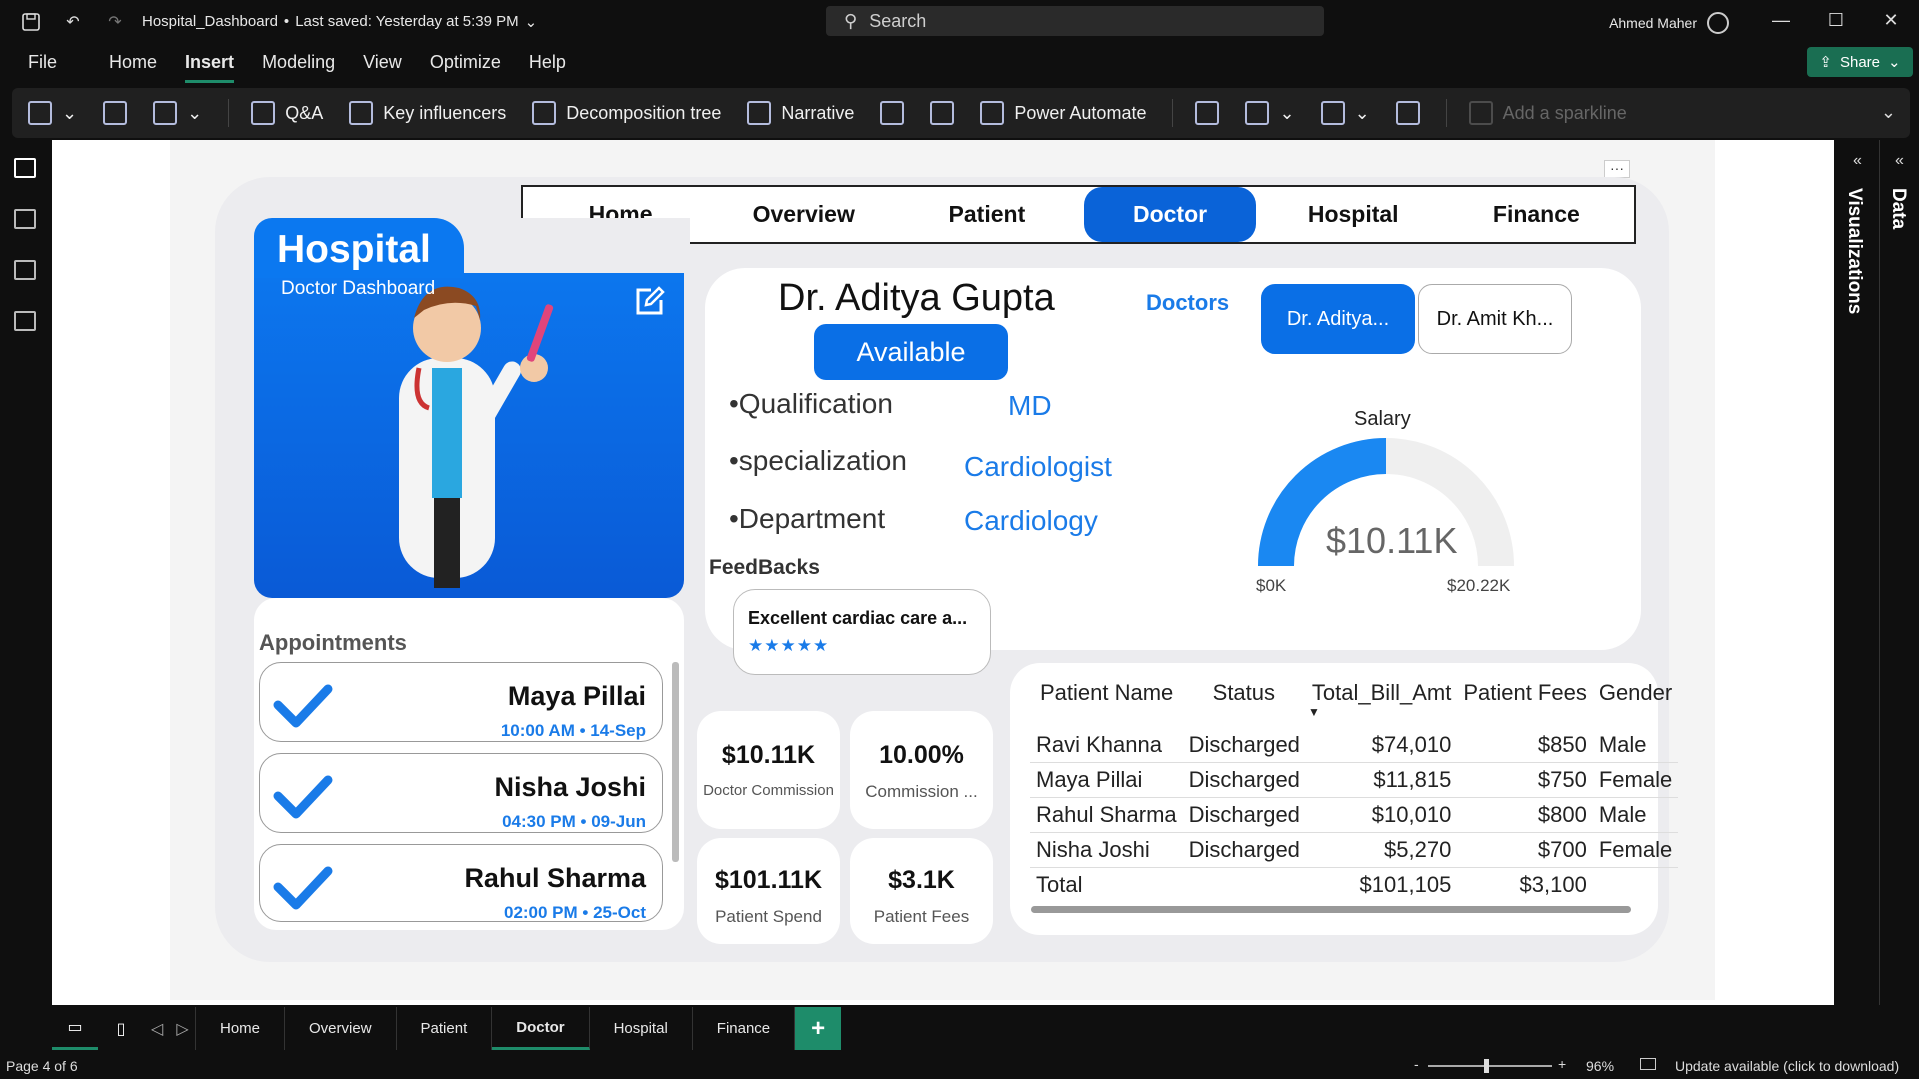  Describe the element at coordinates (1392, 540) in the screenshot. I see `salary-value: $10.11K` at that location.